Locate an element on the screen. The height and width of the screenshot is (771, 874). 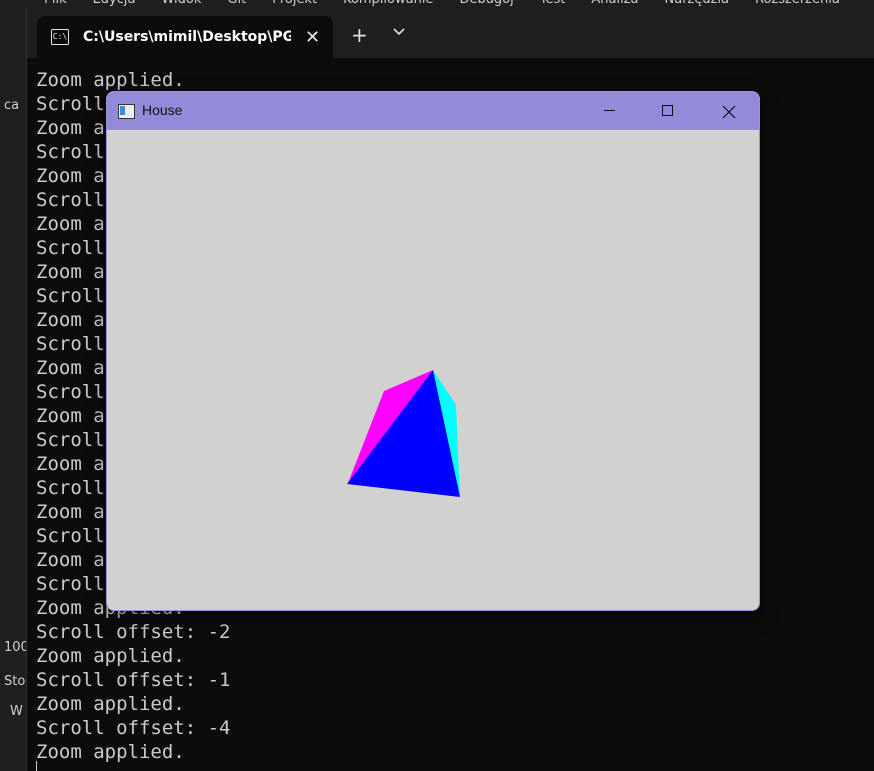
ide-menu-item: Narzędzia is located at coordinates (697, 3).